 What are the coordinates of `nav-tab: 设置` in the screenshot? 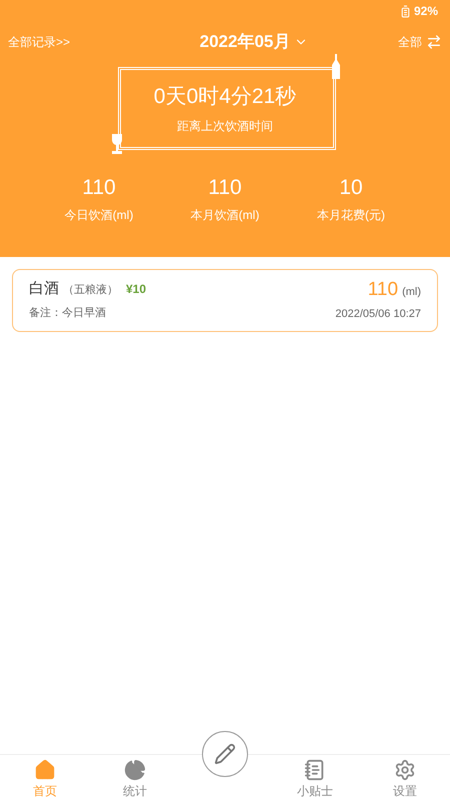 It's located at (405, 777).